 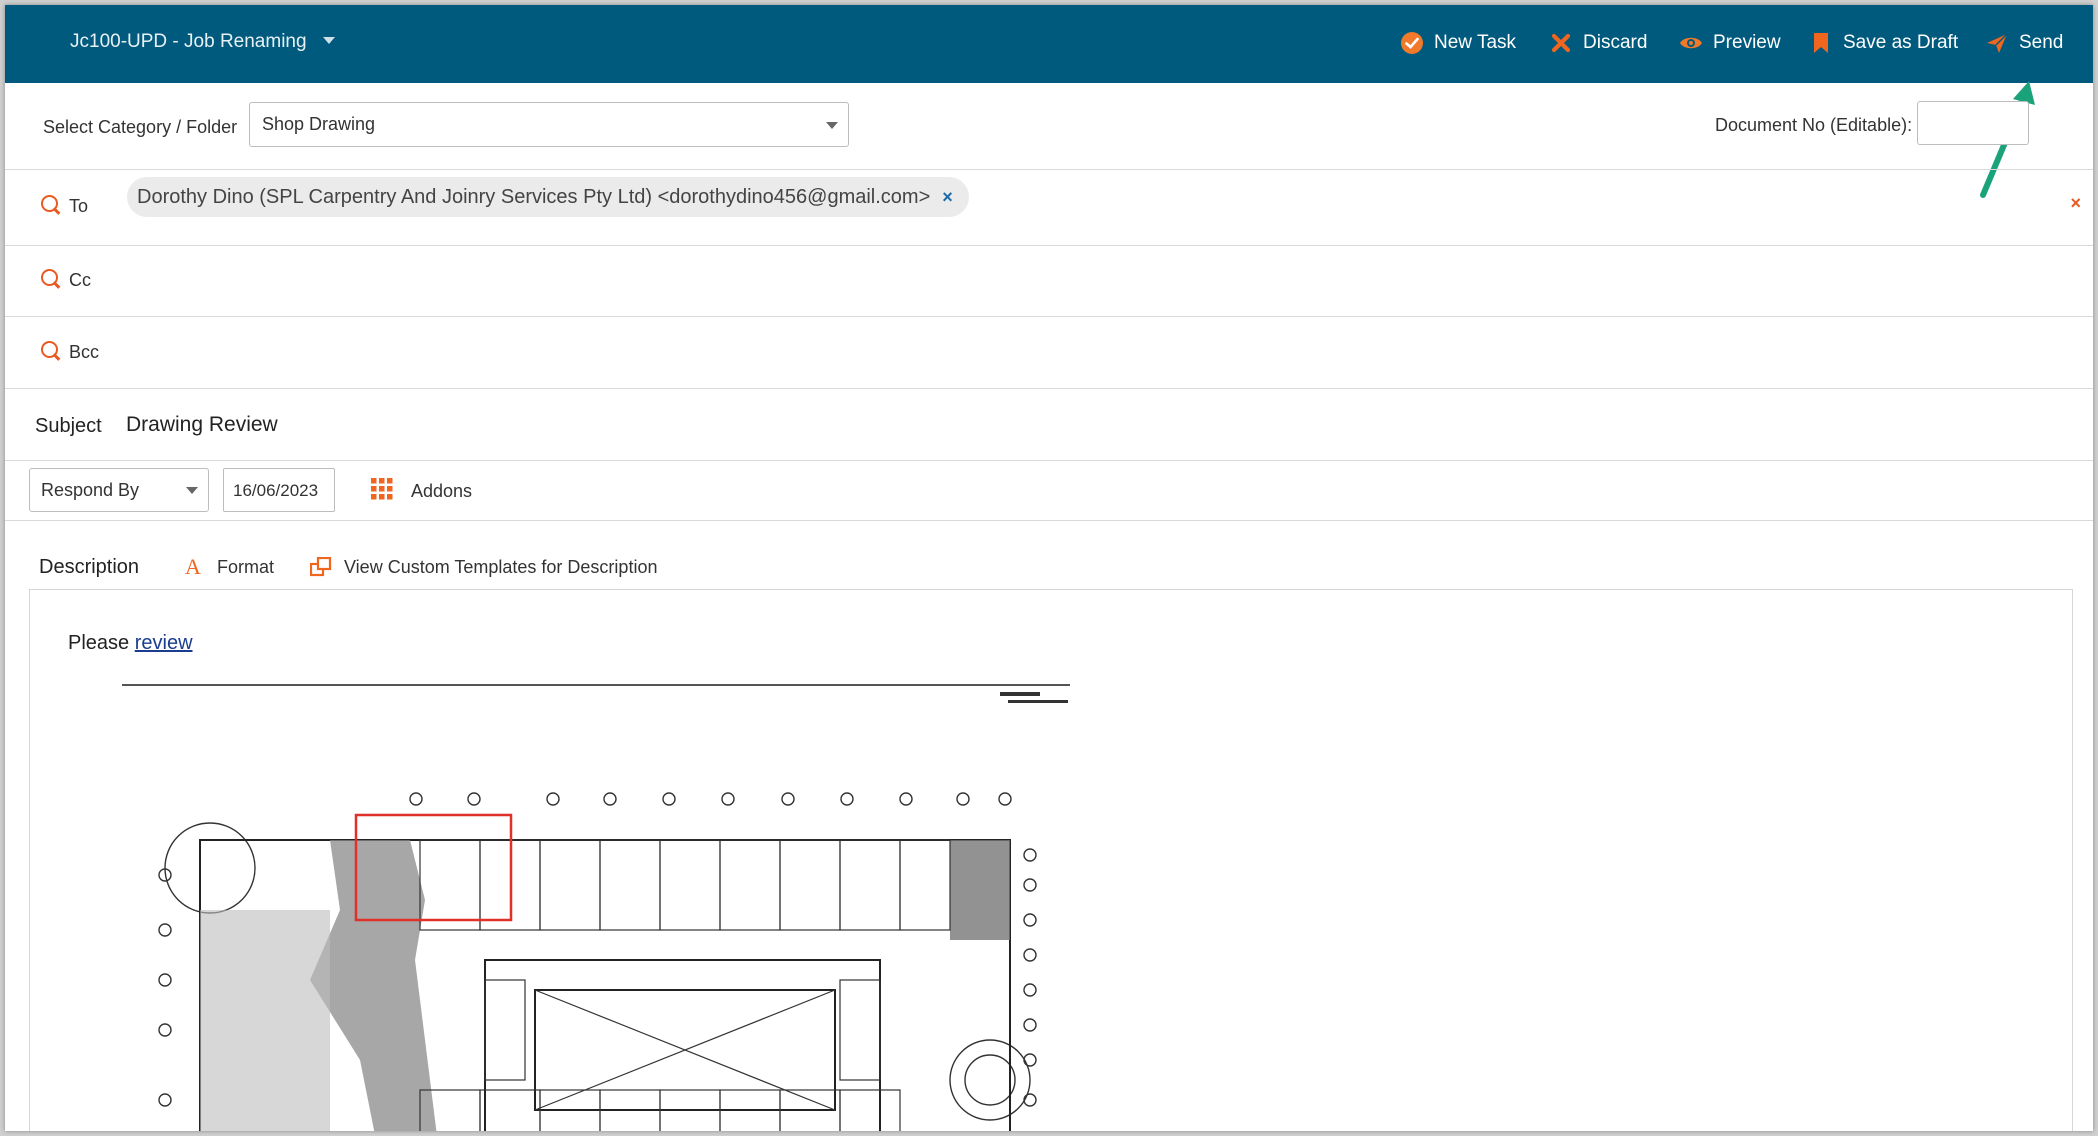 What do you see at coordinates (1049, 424) in the screenshot?
I see `subject-row: Subject Drawing Review` at bounding box center [1049, 424].